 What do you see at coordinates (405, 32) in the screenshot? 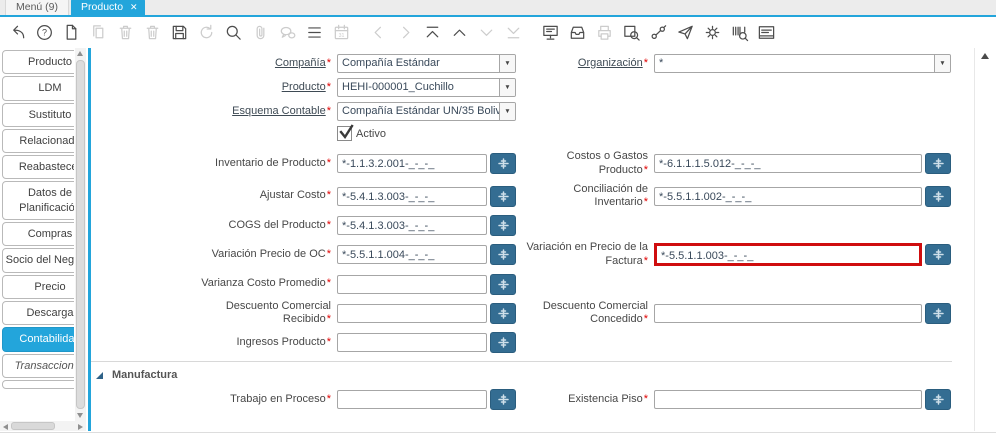
I see `detail-record-icon` at bounding box center [405, 32].